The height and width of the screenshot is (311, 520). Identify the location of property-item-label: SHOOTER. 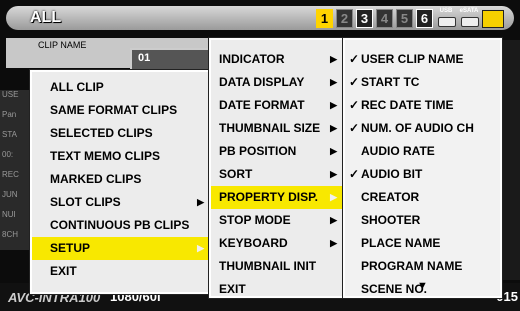
(391, 220).